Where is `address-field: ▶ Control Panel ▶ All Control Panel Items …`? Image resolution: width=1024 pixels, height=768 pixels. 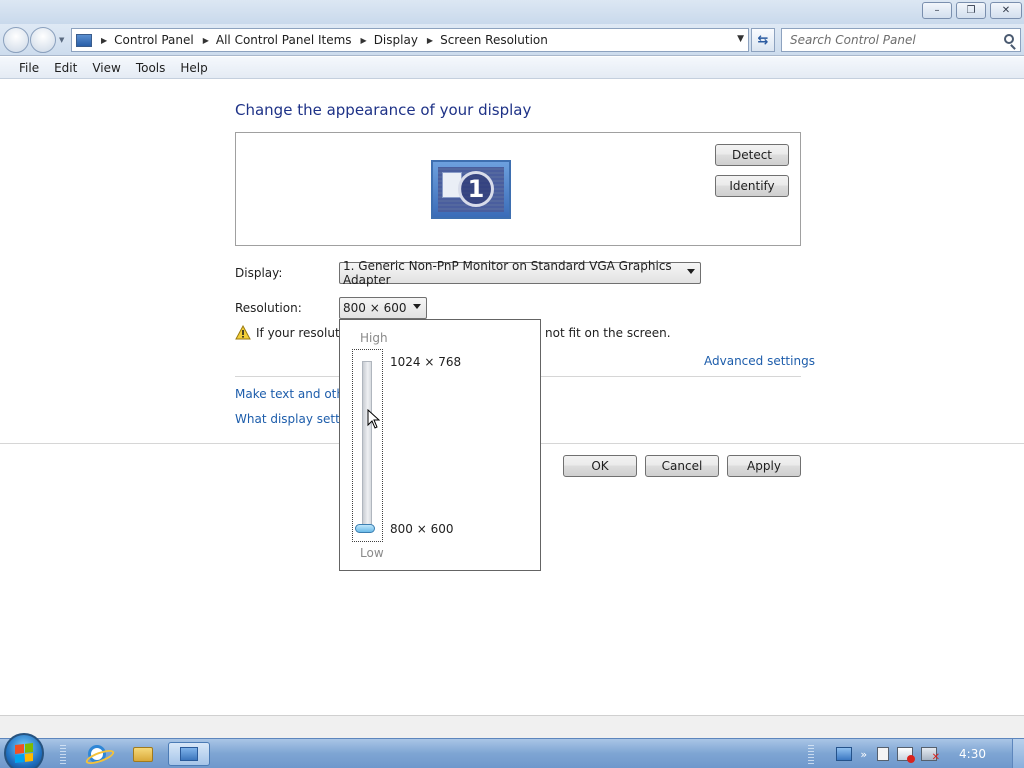 address-field: ▶ Control Panel ▶ All Control Panel Items … is located at coordinates (410, 40).